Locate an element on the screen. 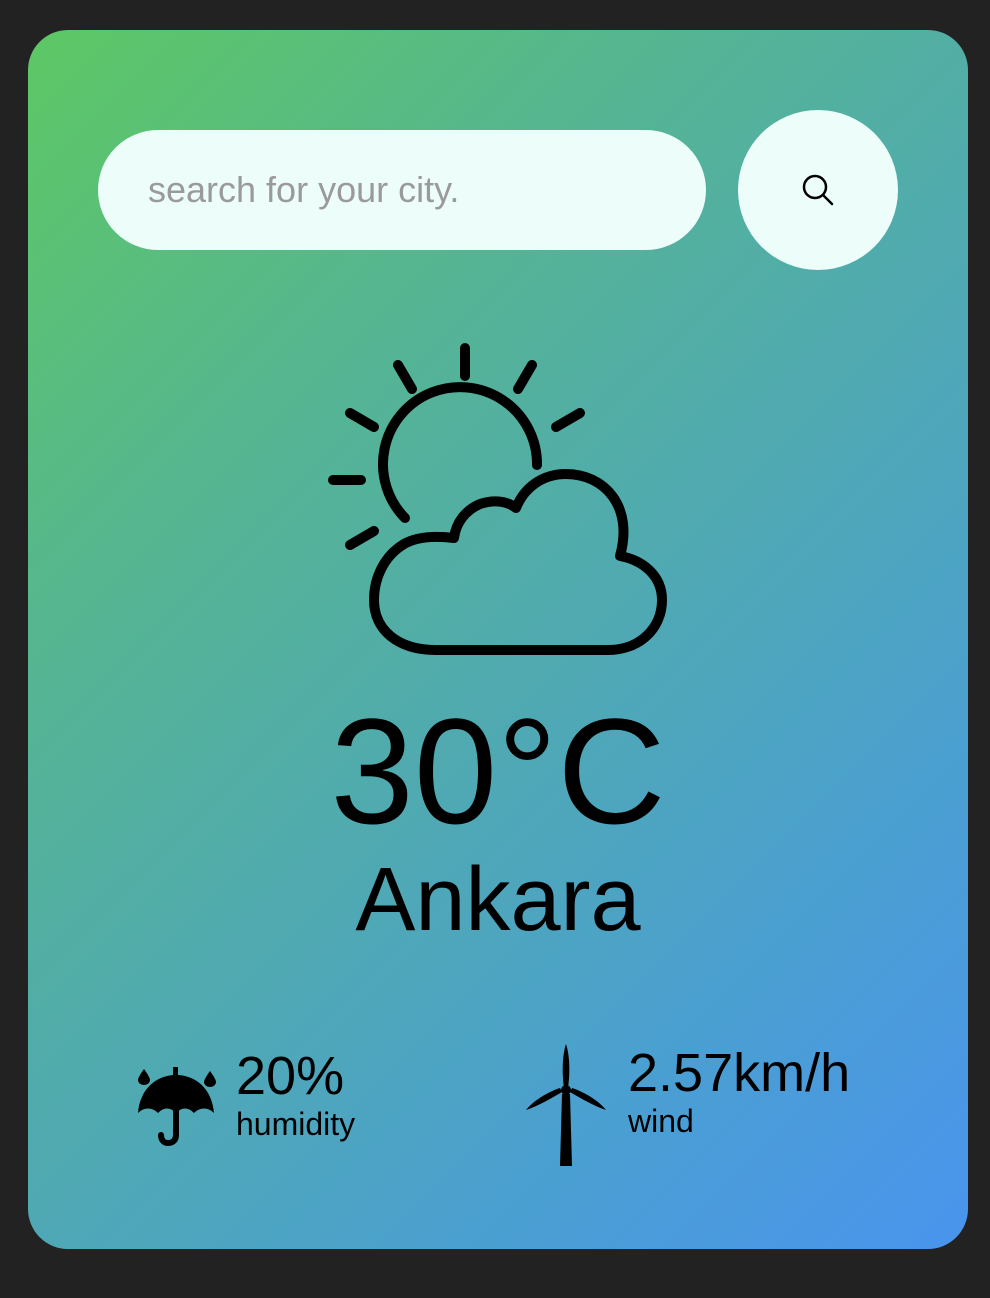 The image size is (990, 1298). search-button is located at coordinates (818, 190).